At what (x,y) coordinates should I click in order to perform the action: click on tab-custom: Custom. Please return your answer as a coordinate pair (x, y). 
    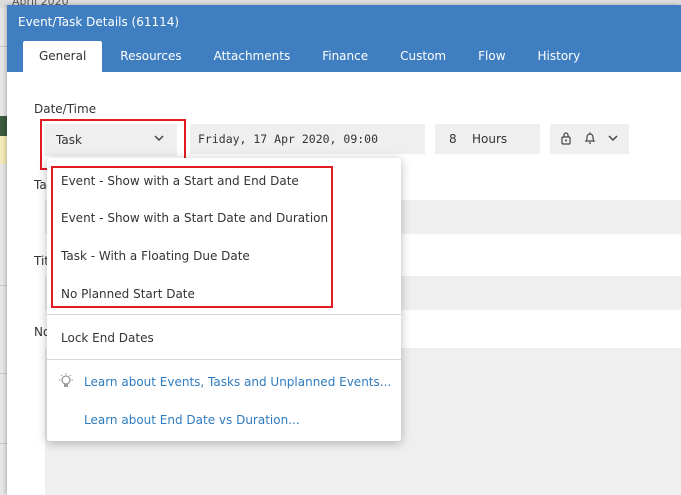
    Looking at the image, I should click on (423, 56).